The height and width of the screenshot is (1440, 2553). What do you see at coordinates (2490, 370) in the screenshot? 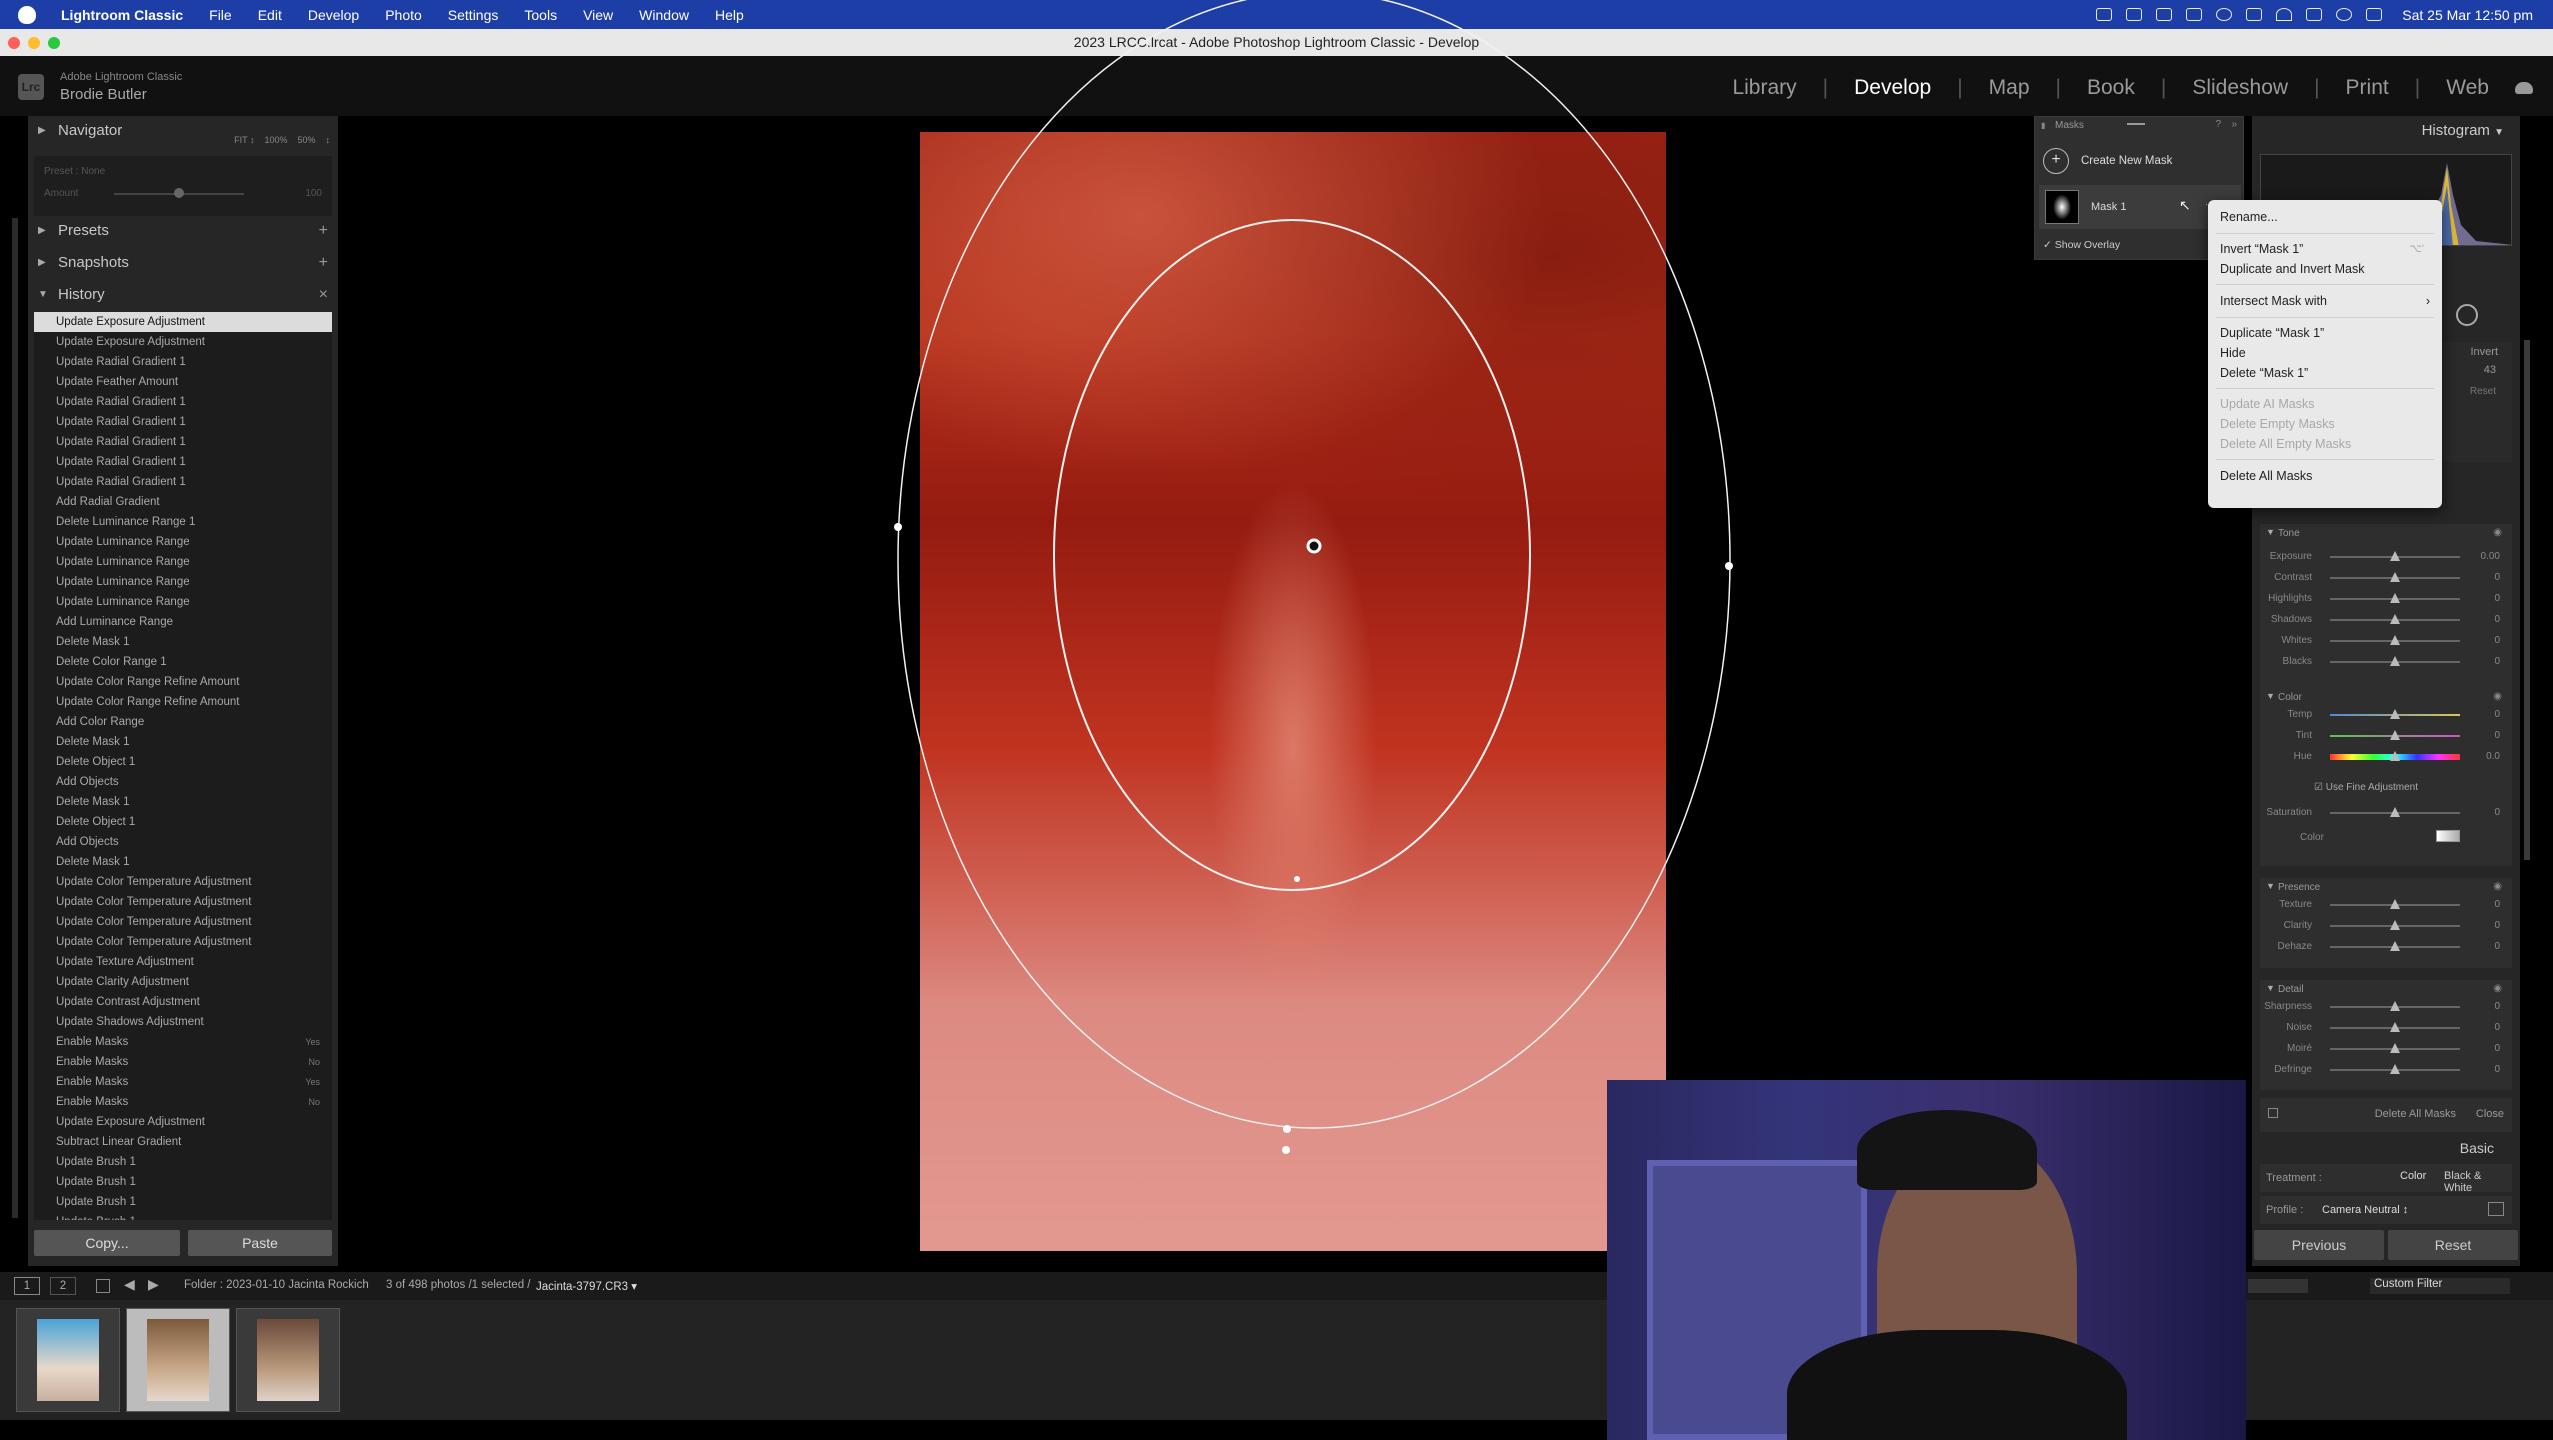
I see `mask-amount-value: 43` at bounding box center [2490, 370].